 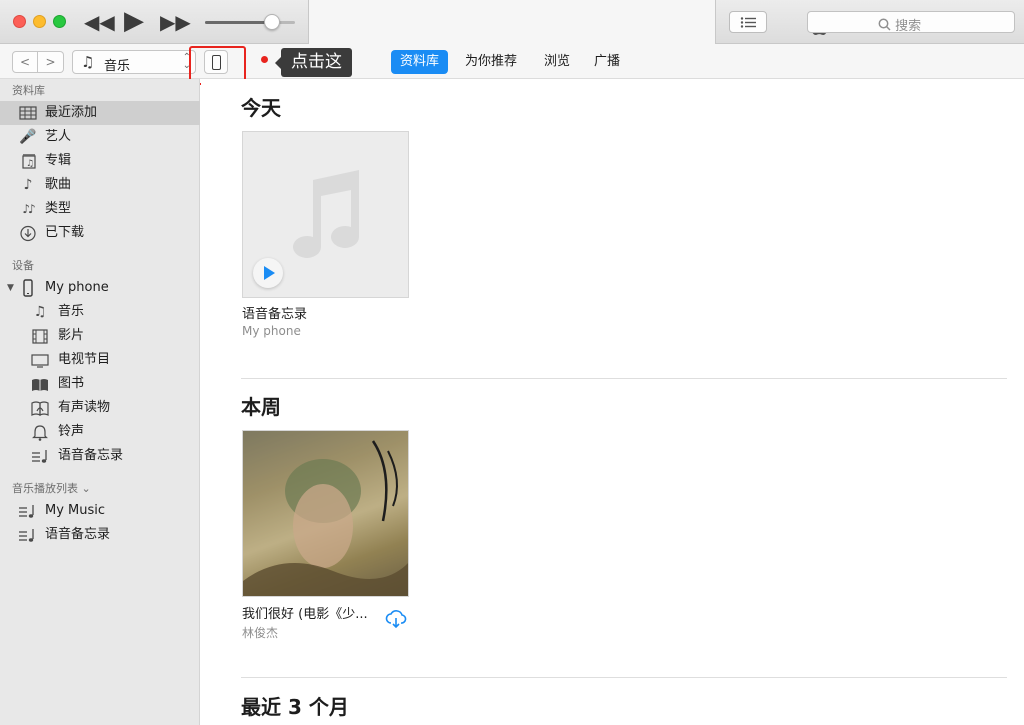 What do you see at coordinates (295, 707) in the screenshot?
I see `section-title-last-3-months: 最近 3 个月` at bounding box center [295, 707].